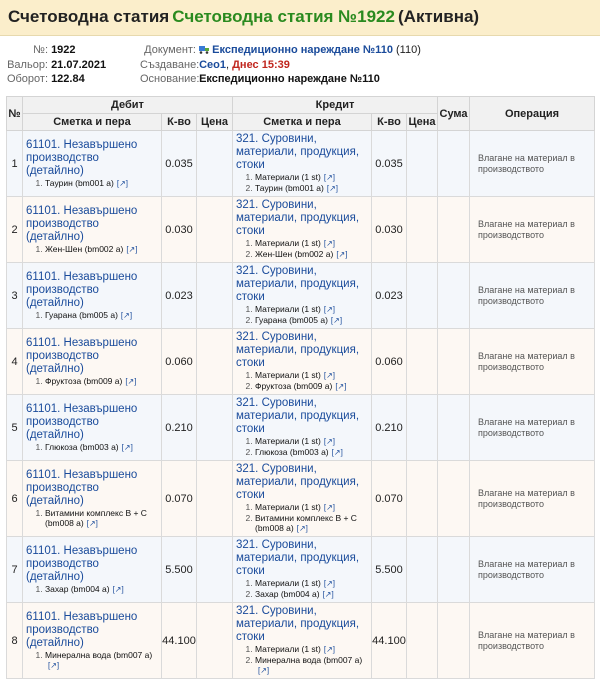 Image resolution: width=600 pixels, height=679 pixels. What do you see at coordinates (103, 315) in the screenshot?
I see `debit-item: Гуарана (bm005 а)[↗]` at bounding box center [103, 315].